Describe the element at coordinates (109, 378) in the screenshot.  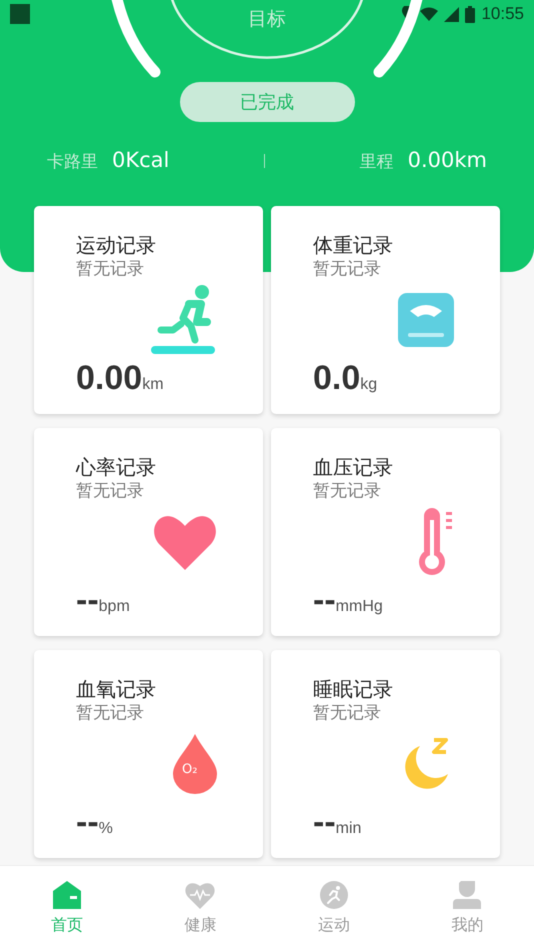
I see `card-value: 0.00` at that location.